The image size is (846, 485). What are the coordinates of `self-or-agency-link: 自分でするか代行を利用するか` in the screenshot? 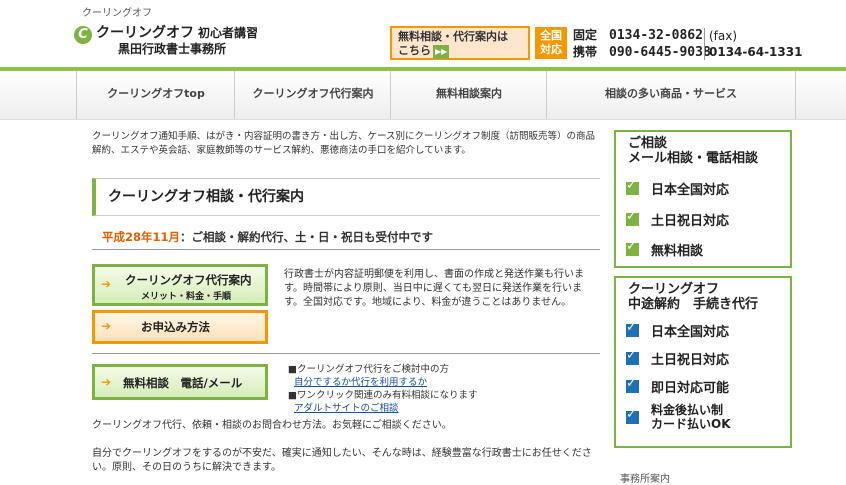 It's located at (360, 382).